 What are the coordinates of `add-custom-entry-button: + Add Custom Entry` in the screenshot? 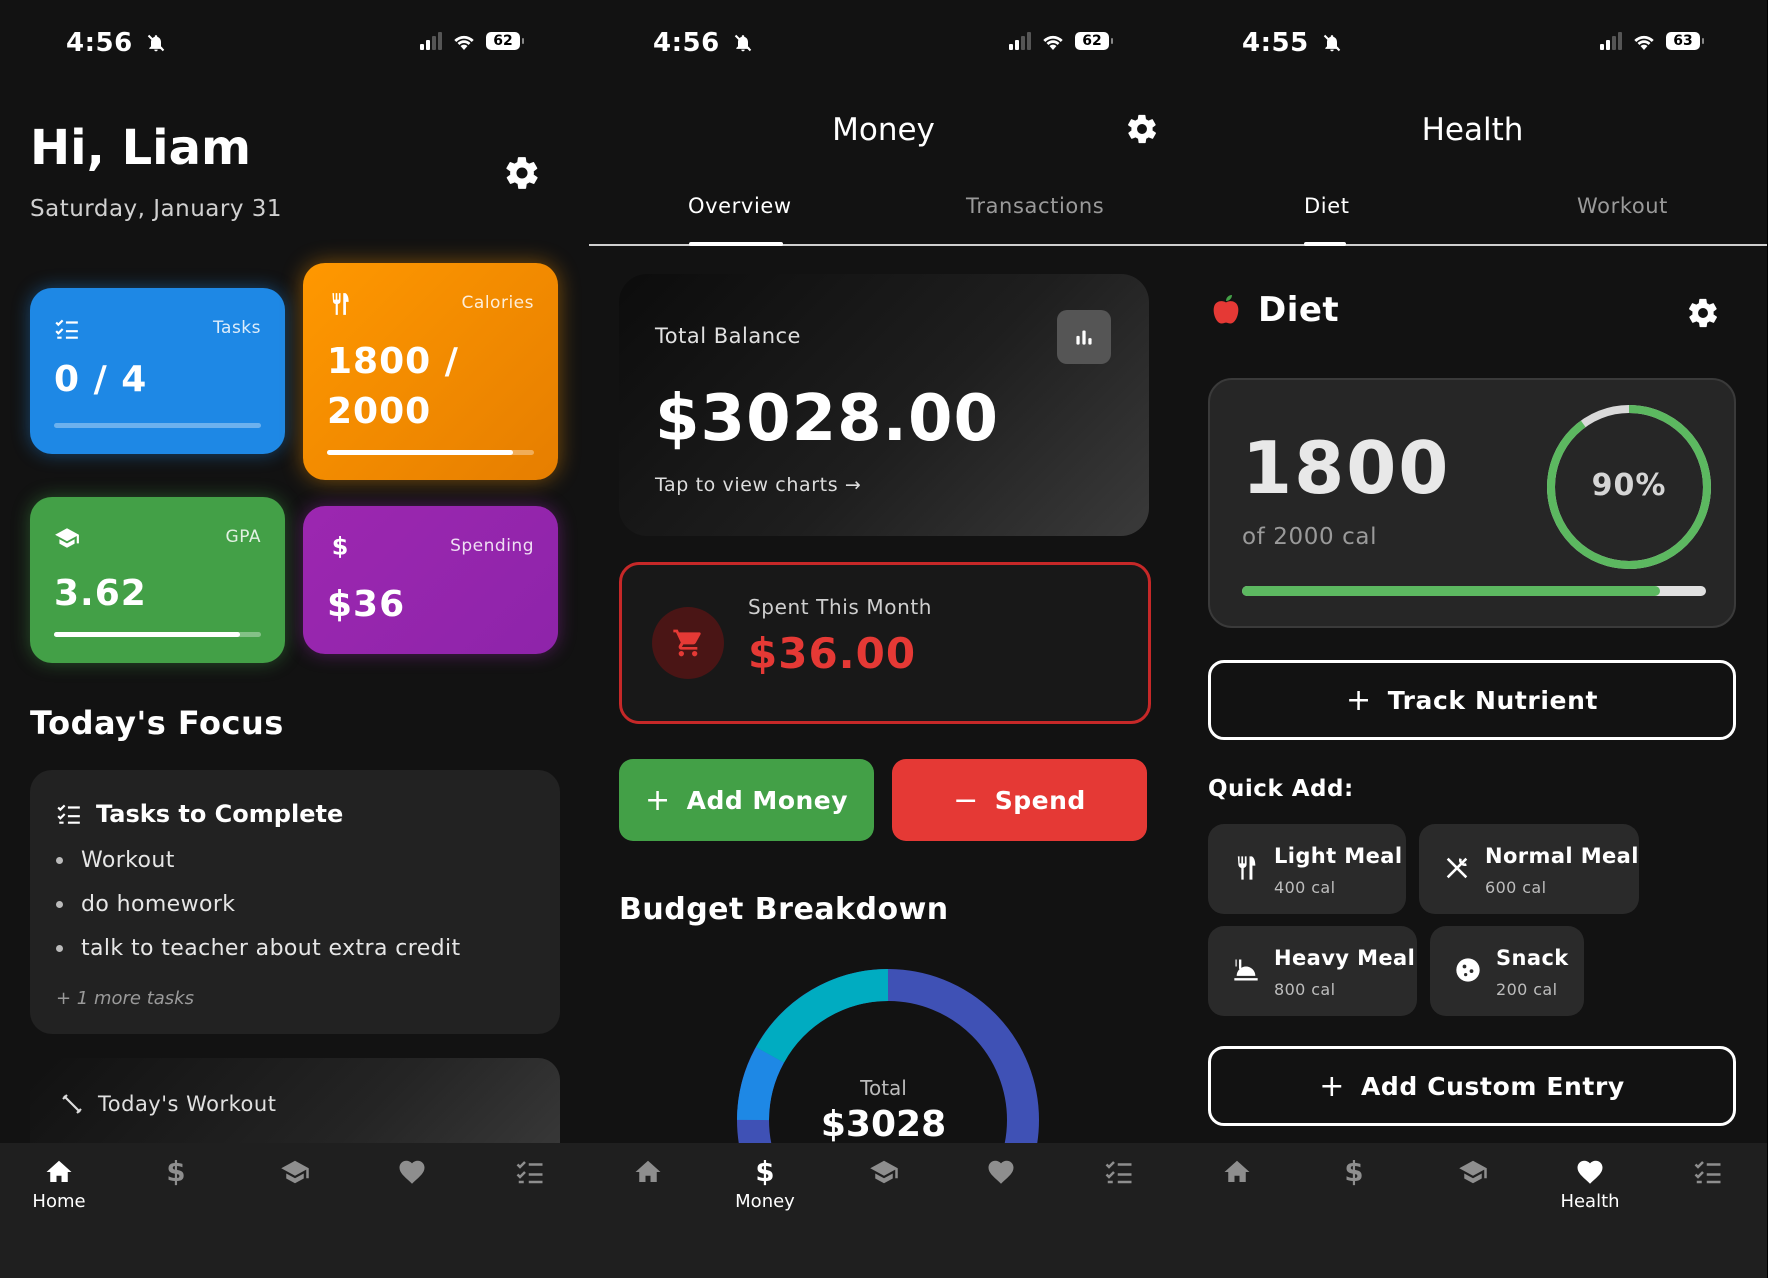 It's located at (1472, 1086).